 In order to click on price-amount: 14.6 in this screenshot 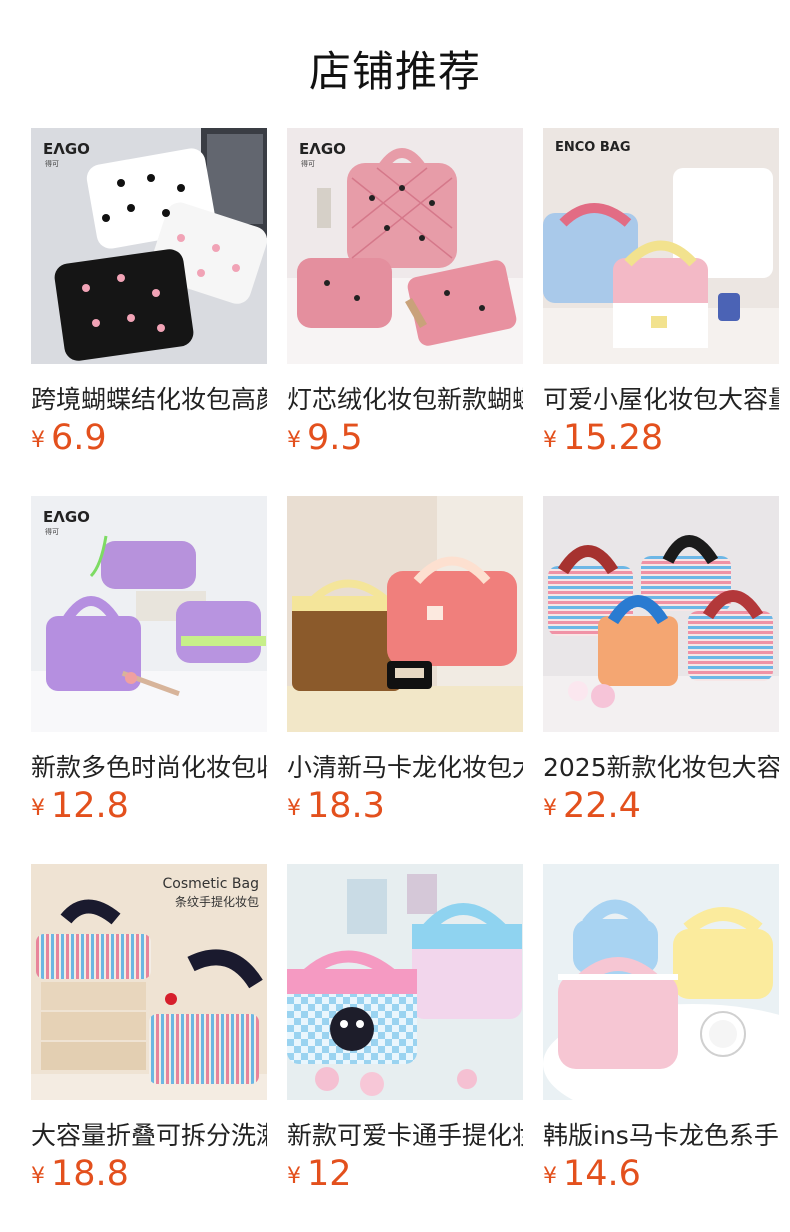, I will do `click(602, 1174)`.